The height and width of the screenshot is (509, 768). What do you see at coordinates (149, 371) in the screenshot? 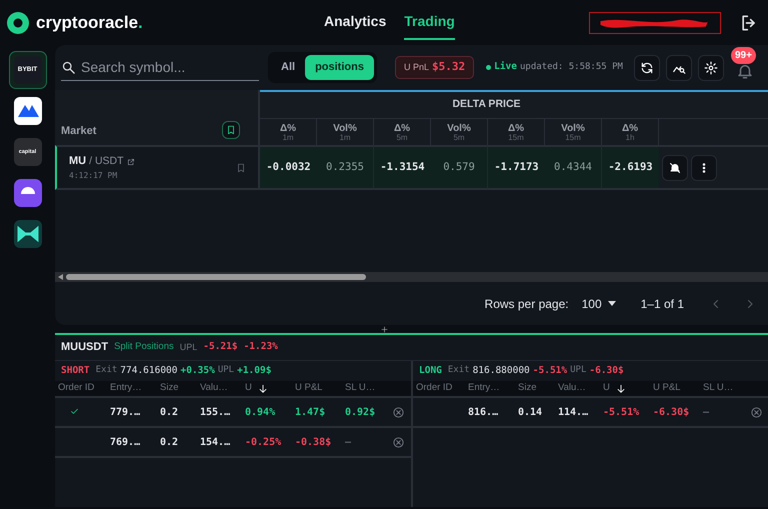
I see `exit-price: 774.616000` at bounding box center [149, 371].